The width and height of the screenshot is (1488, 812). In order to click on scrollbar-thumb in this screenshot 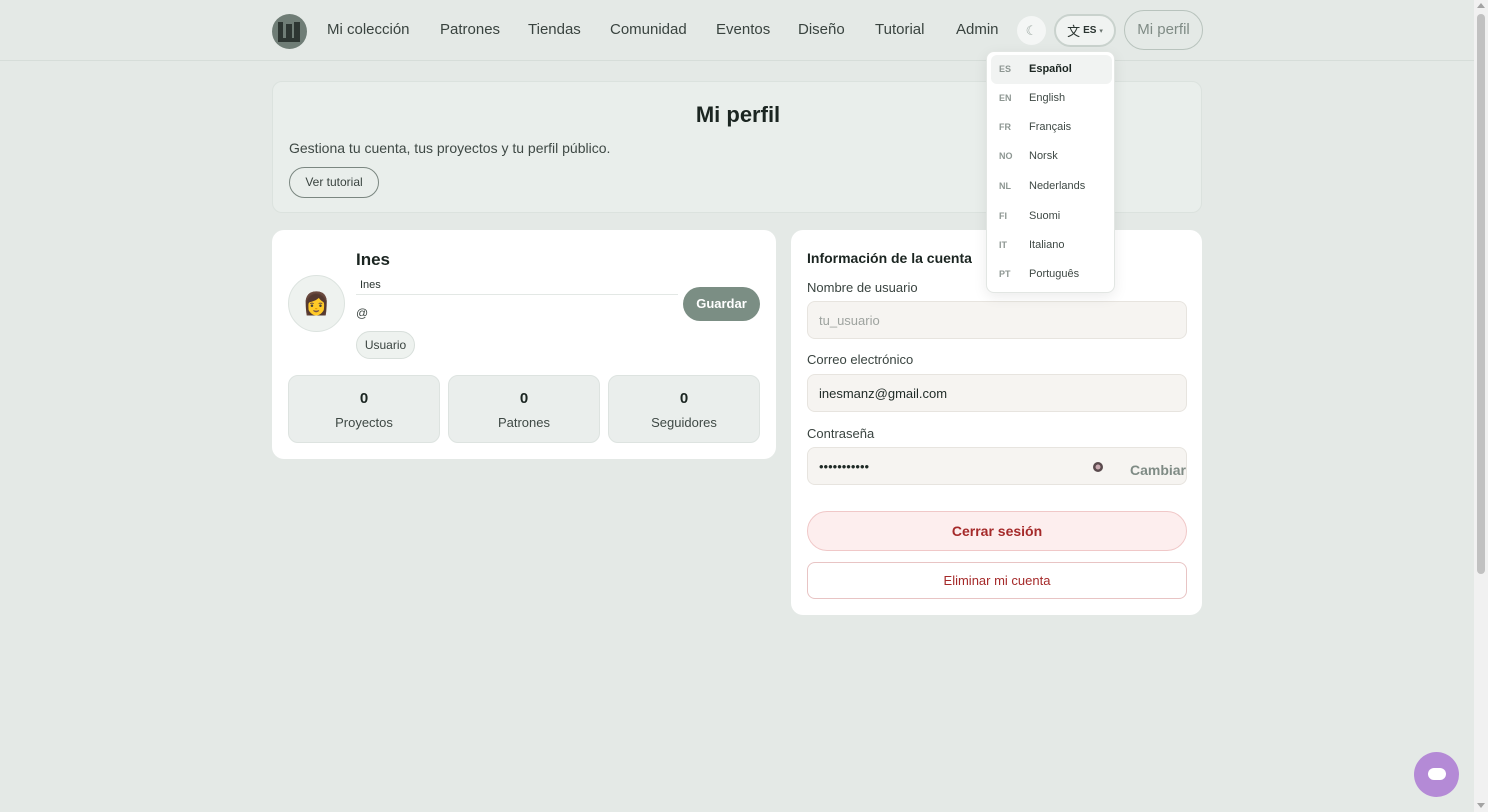, I will do `click(1481, 294)`.